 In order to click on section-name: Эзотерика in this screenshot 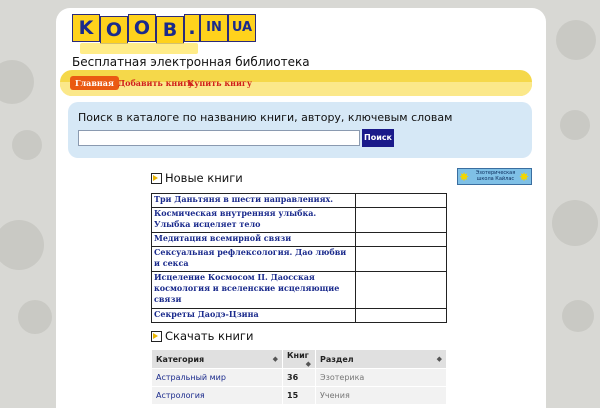, I will do `click(381, 377)`.